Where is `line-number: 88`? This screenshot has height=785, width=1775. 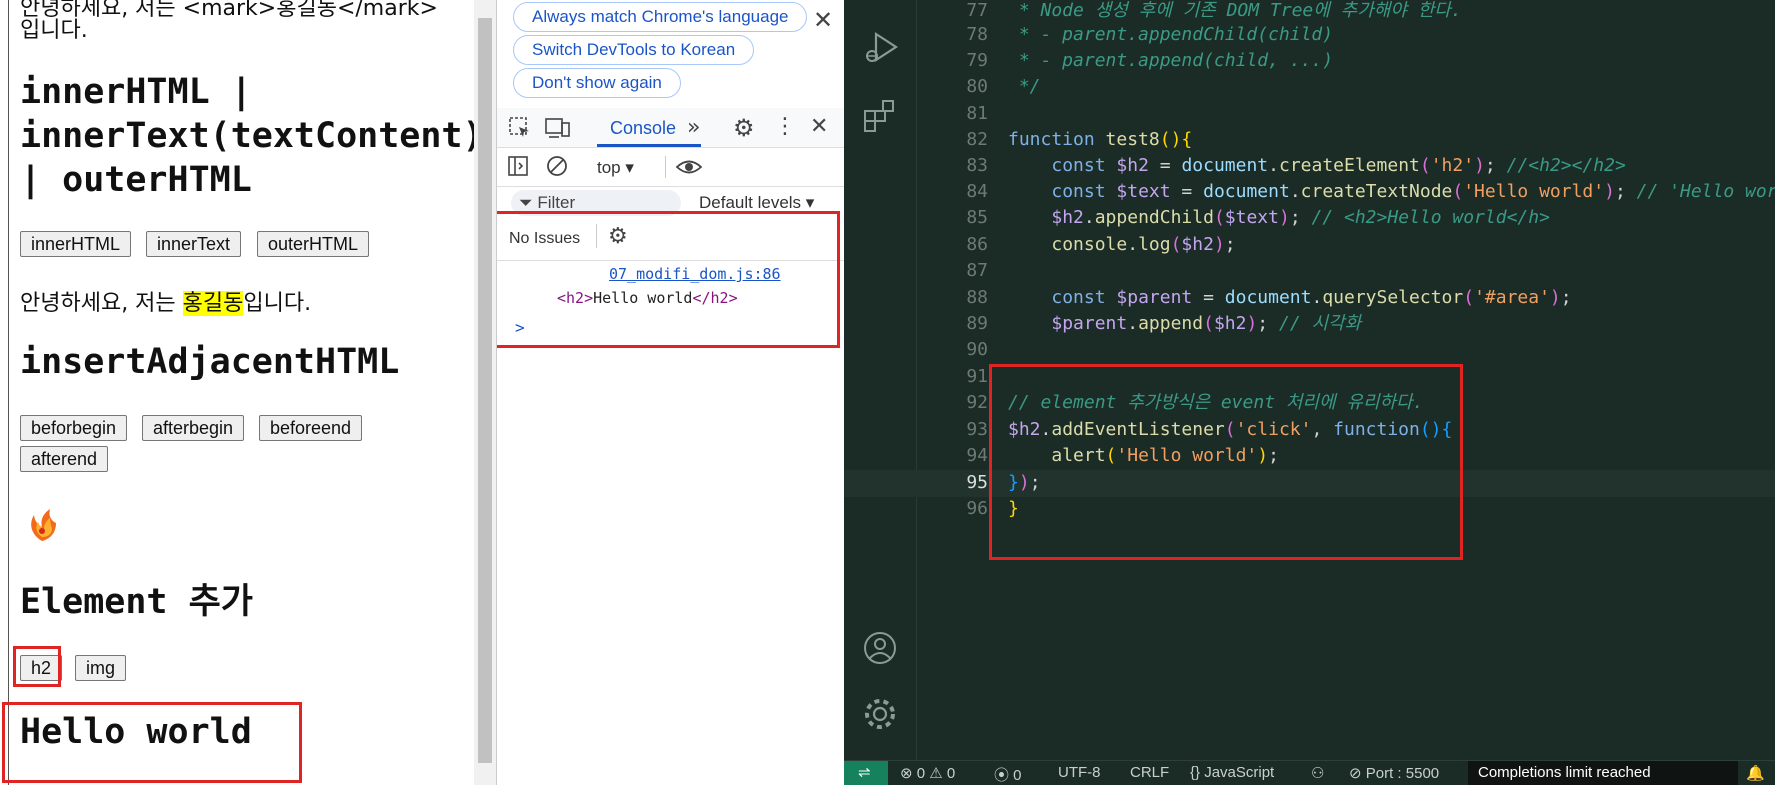
line-number: 88 is located at coordinates (977, 297).